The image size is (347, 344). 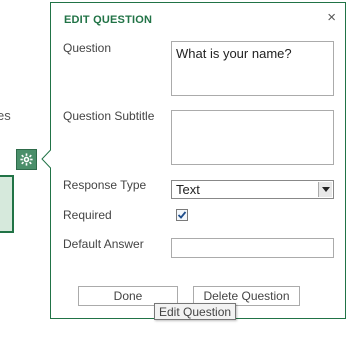 I want to click on question-subtitle-label: Question Subtitle, so click(x=109, y=116).